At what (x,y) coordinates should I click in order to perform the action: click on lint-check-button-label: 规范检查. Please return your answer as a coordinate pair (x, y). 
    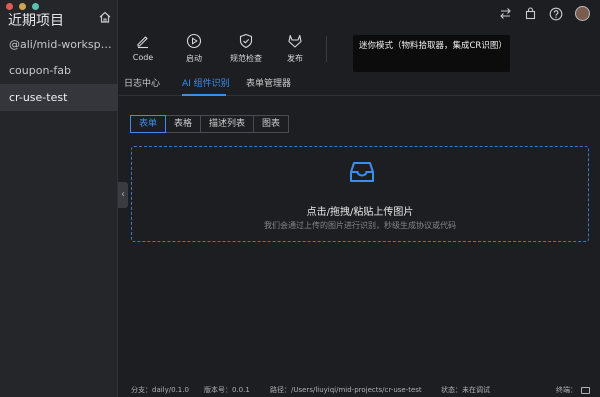
    Looking at the image, I should click on (246, 58).